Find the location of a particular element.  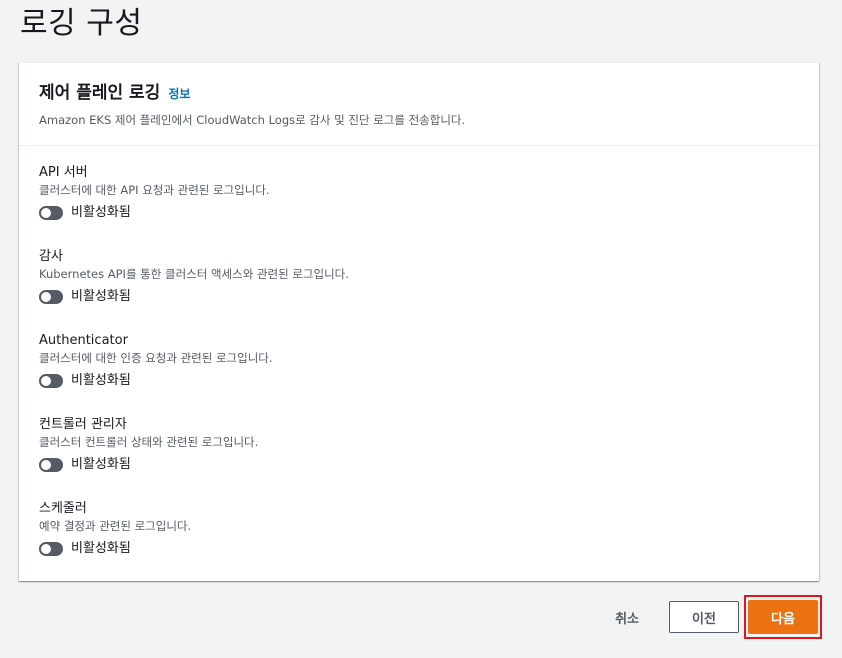

next-button-highlight: 다음 is located at coordinates (783, 617).